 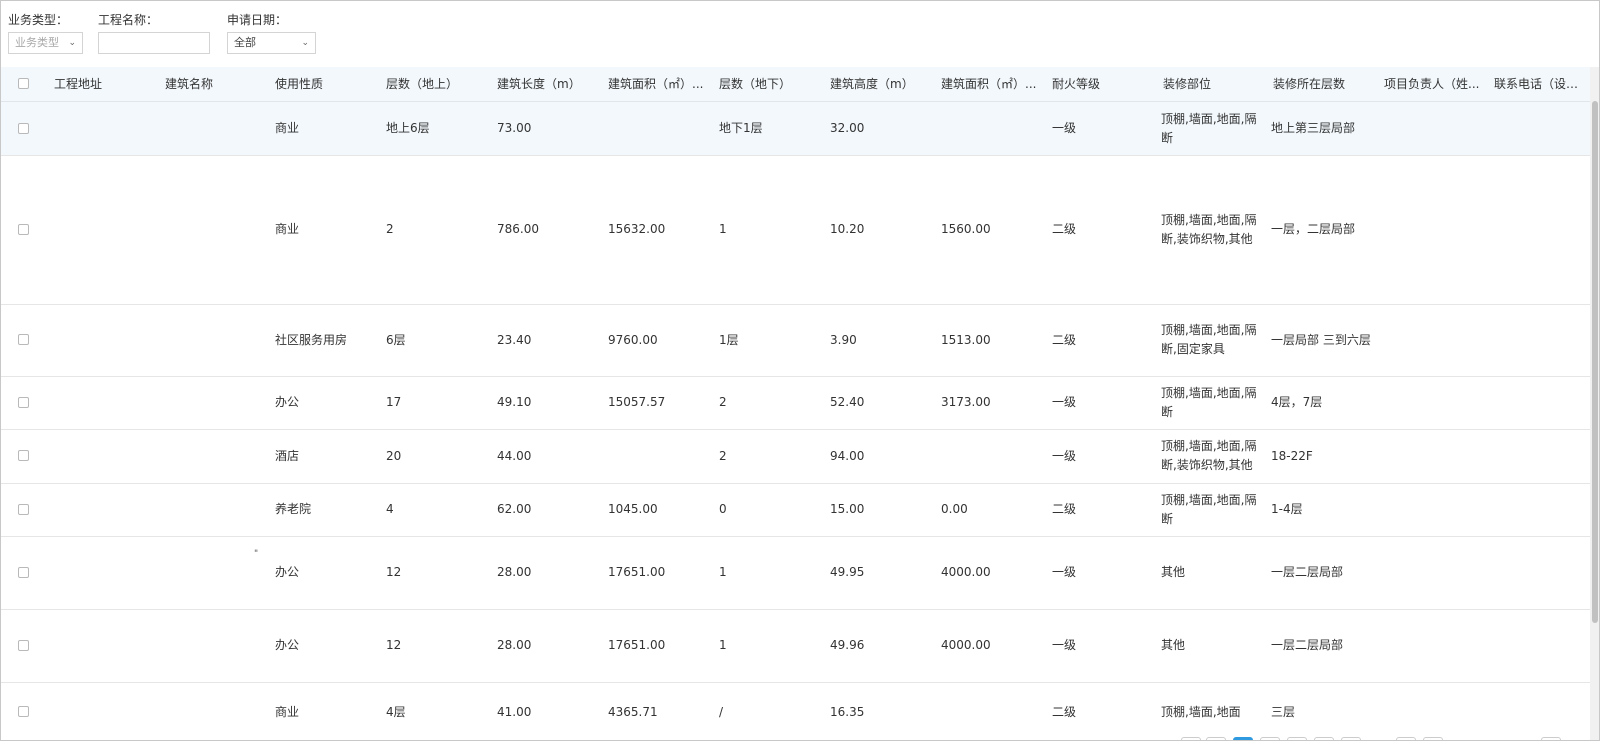 I want to click on cell-deco-floors: 4层，7层, so click(x=1297, y=402).